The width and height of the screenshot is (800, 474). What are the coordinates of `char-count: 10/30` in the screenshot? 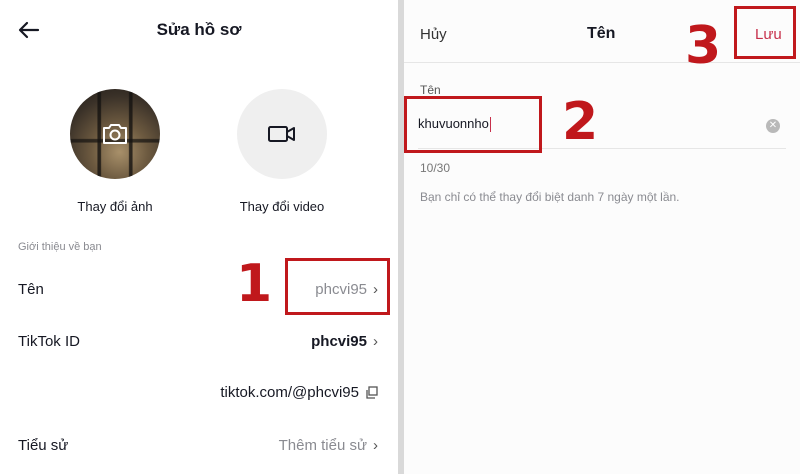 It's located at (435, 168).